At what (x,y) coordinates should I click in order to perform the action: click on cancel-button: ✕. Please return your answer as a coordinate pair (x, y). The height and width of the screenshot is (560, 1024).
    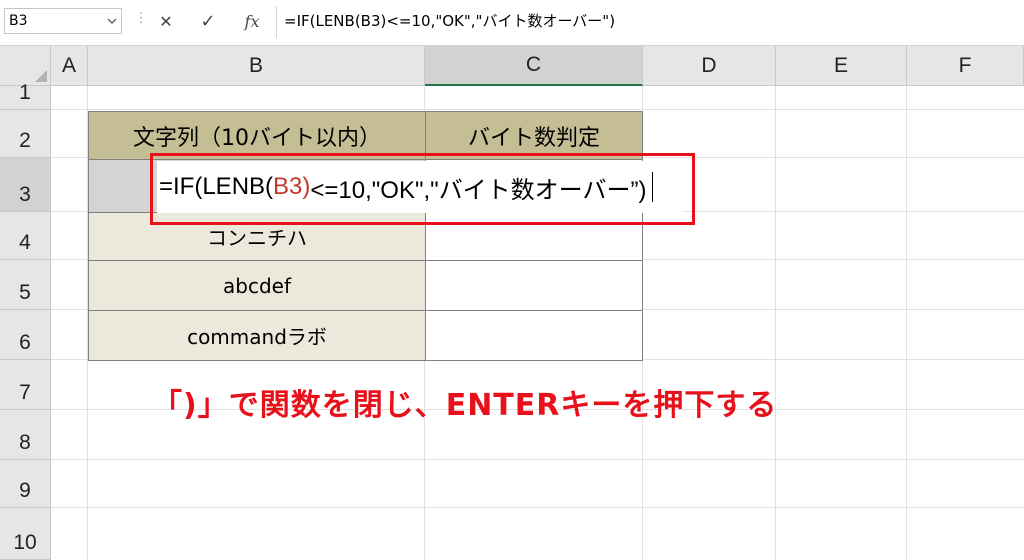
    Looking at the image, I should click on (166, 21).